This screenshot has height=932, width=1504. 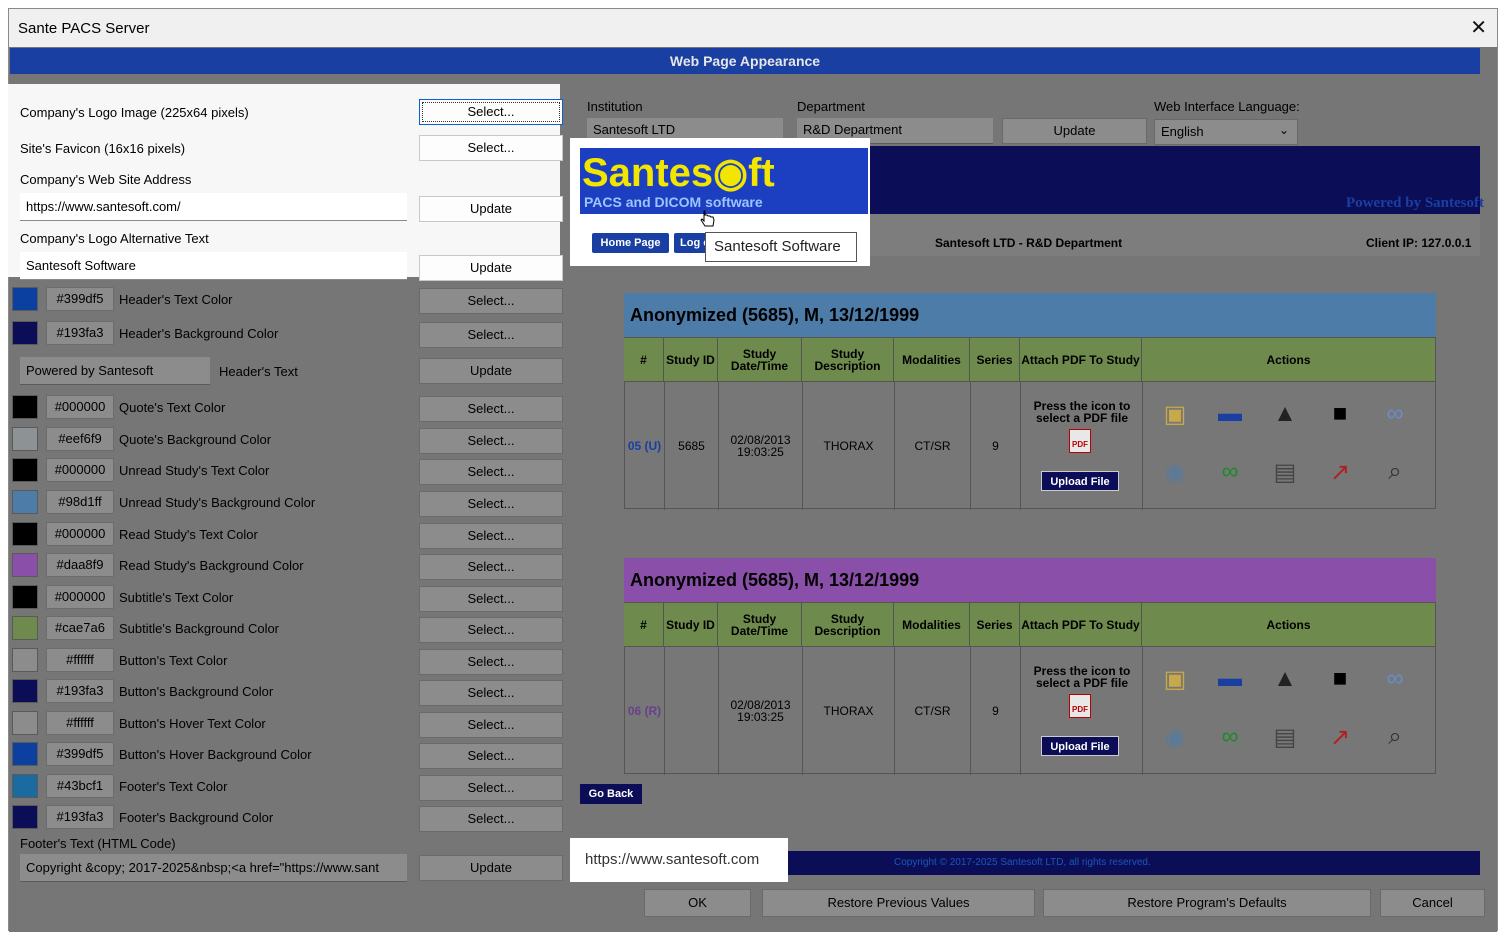 I want to click on color-hex-value: #399df5, so click(x=80, y=754).